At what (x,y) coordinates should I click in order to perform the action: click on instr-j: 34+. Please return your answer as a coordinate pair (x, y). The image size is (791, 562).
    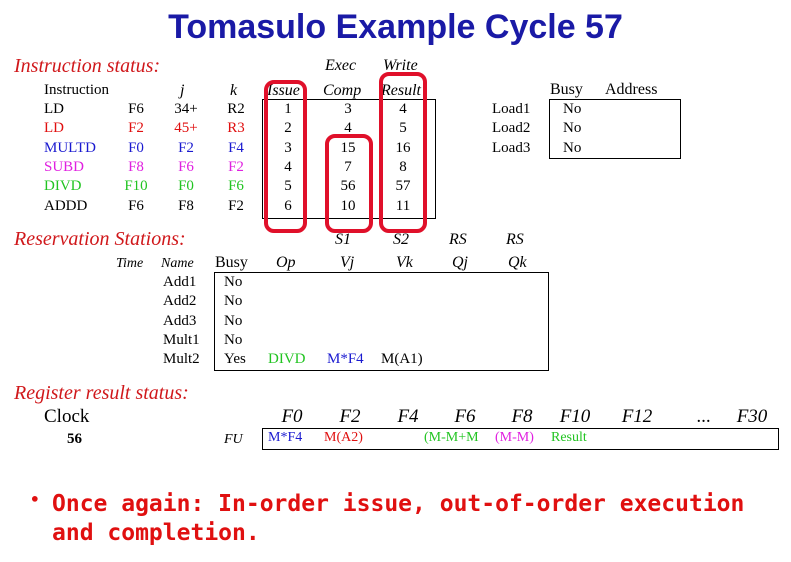
    Looking at the image, I should click on (186, 109).